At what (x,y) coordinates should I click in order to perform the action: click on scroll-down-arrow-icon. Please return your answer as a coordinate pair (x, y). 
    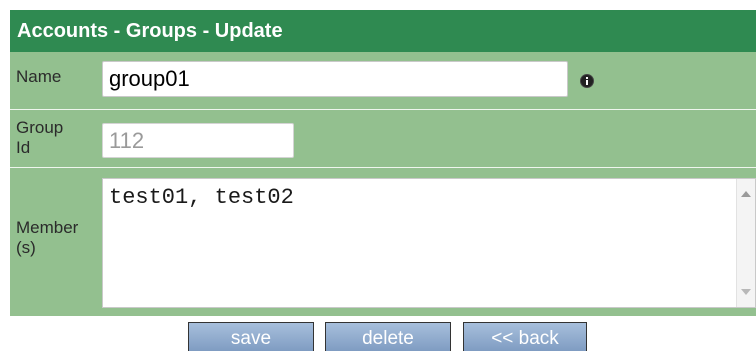
    Looking at the image, I should click on (746, 292).